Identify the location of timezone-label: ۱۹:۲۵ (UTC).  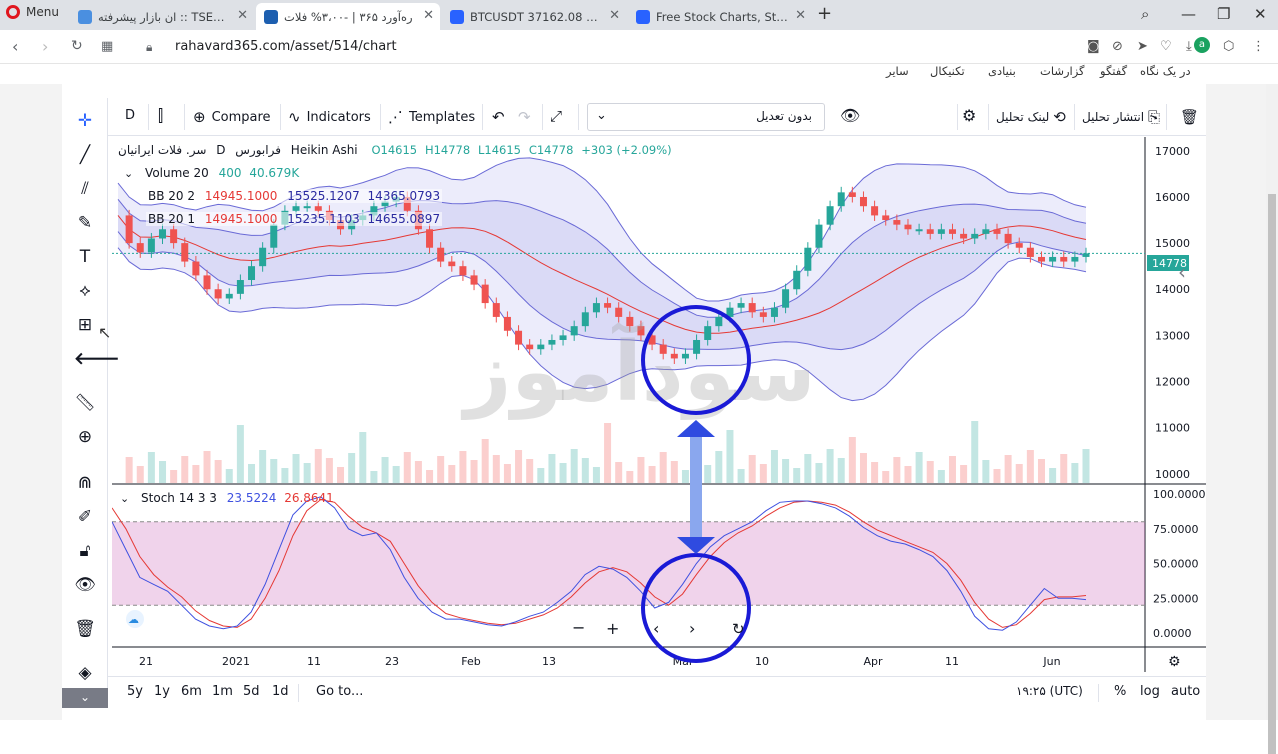
(1049, 691).